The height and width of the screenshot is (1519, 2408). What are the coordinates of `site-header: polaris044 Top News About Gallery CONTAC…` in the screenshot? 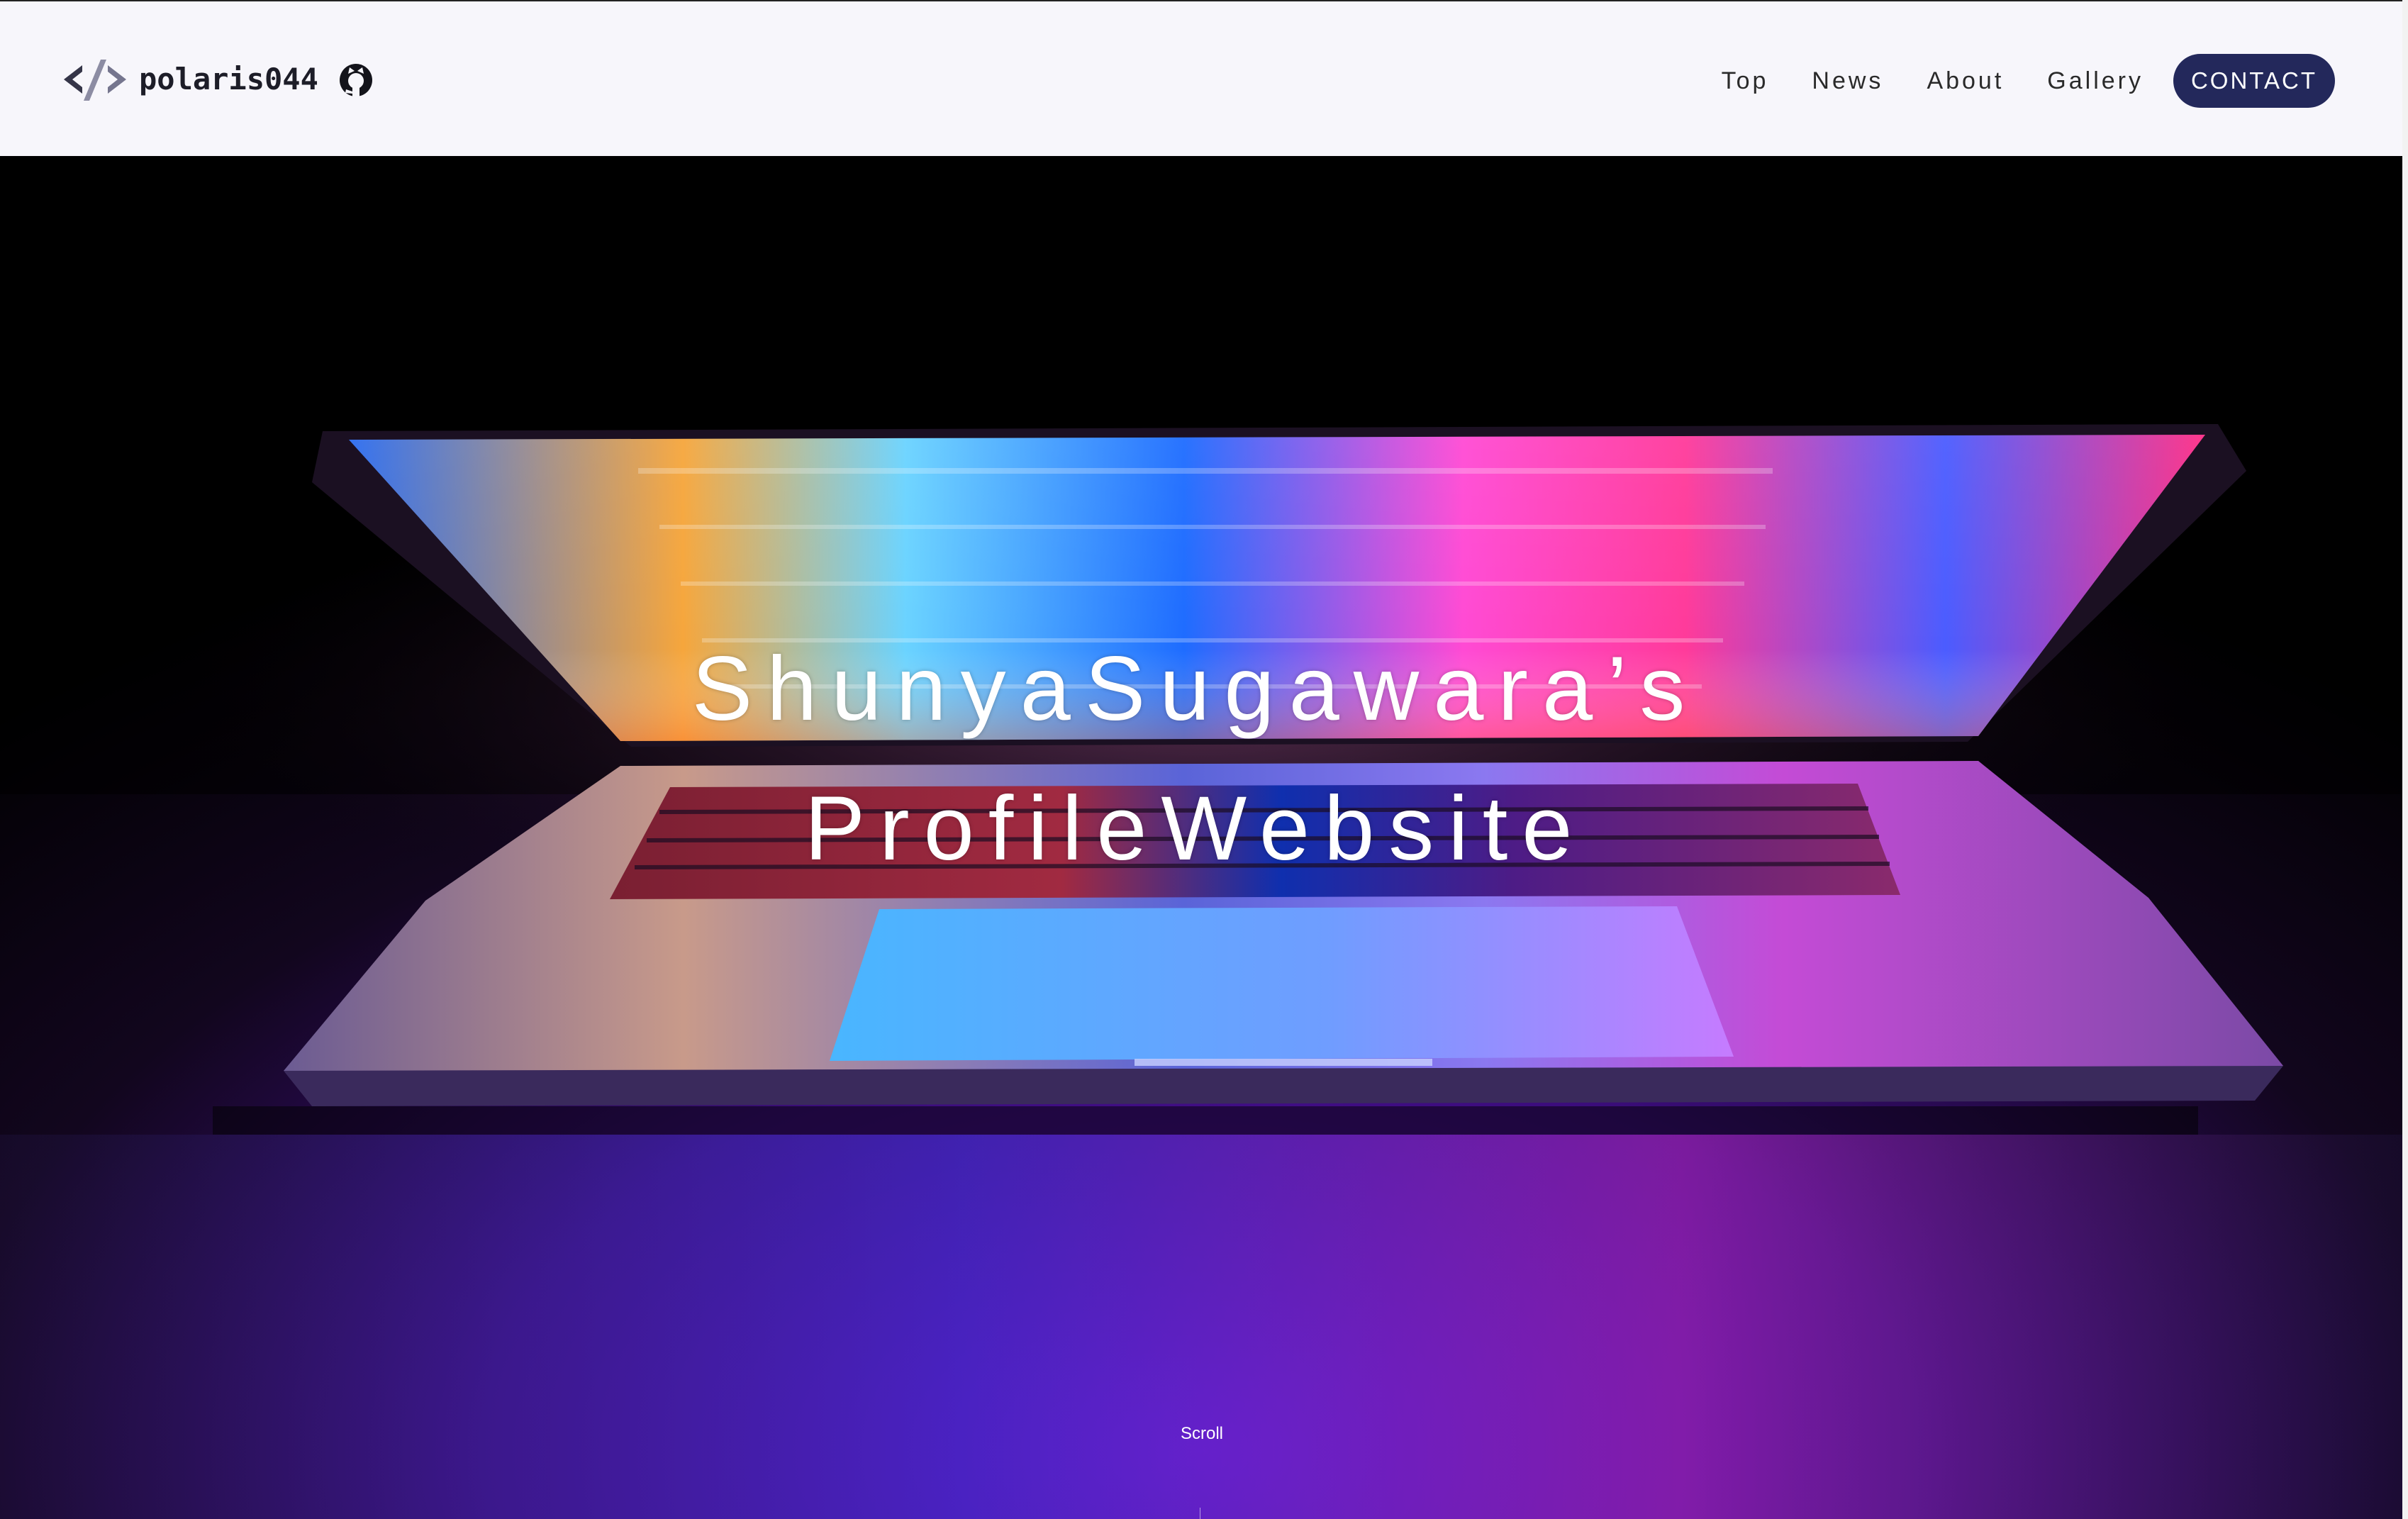 It's located at (1201, 78).